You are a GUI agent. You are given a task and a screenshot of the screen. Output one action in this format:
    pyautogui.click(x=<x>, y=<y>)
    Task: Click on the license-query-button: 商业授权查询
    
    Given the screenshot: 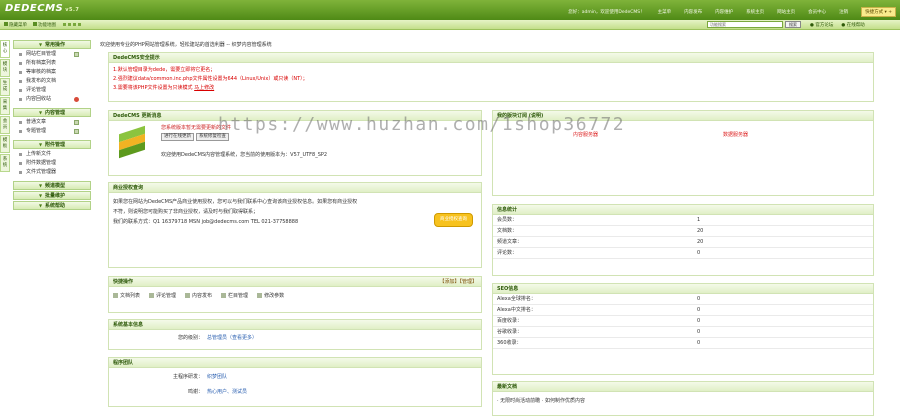 What is the action you would take?
    pyautogui.click(x=453, y=220)
    